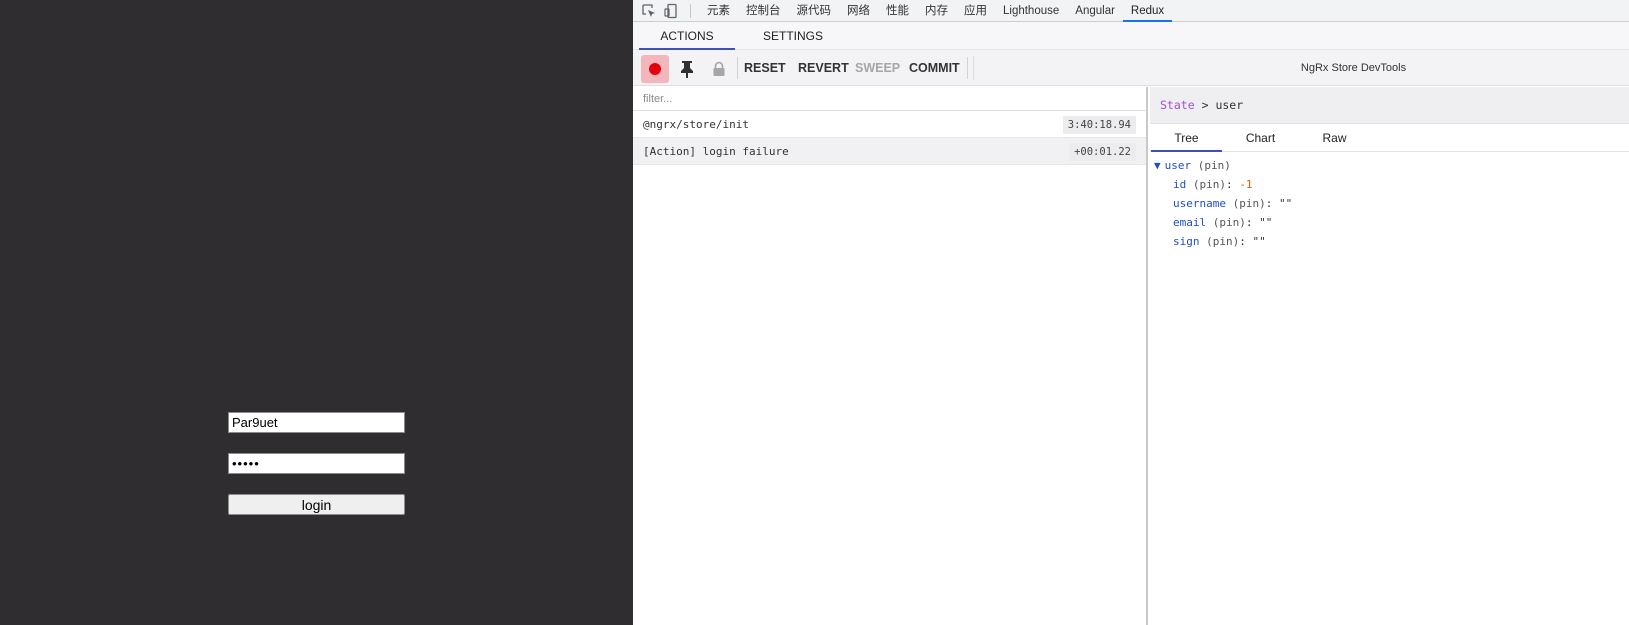 This screenshot has height=625, width=1629. What do you see at coordinates (1186, 138) in the screenshot?
I see `tab-tree: Tree` at bounding box center [1186, 138].